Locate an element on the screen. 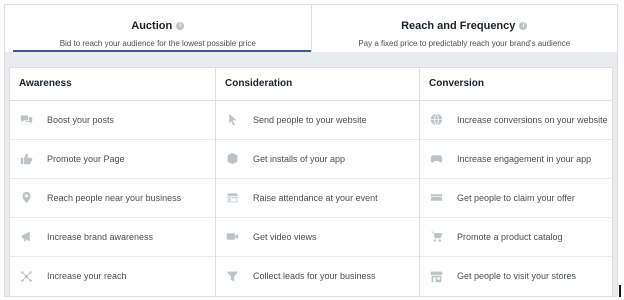 The height and width of the screenshot is (300, 624). text-cursor is located at coordinates (620, 291).